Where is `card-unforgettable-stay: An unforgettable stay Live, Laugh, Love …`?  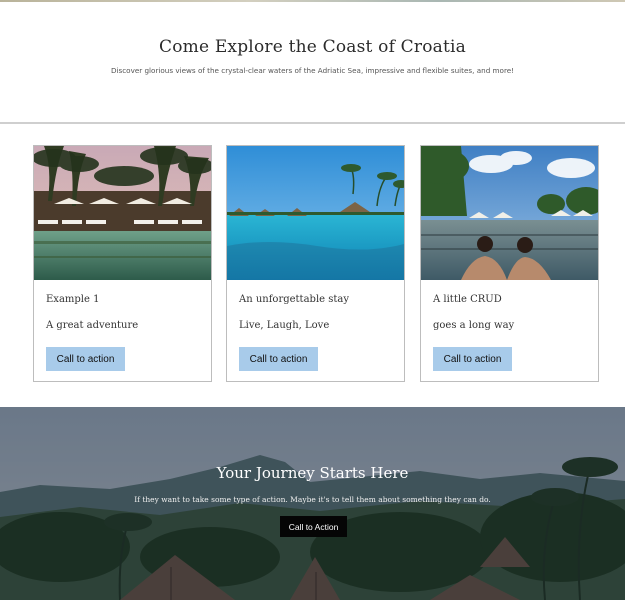 card-unforgettable-stay: An unforgettable stay Live, Laugh, Love … is located at coordinates (315, 263).